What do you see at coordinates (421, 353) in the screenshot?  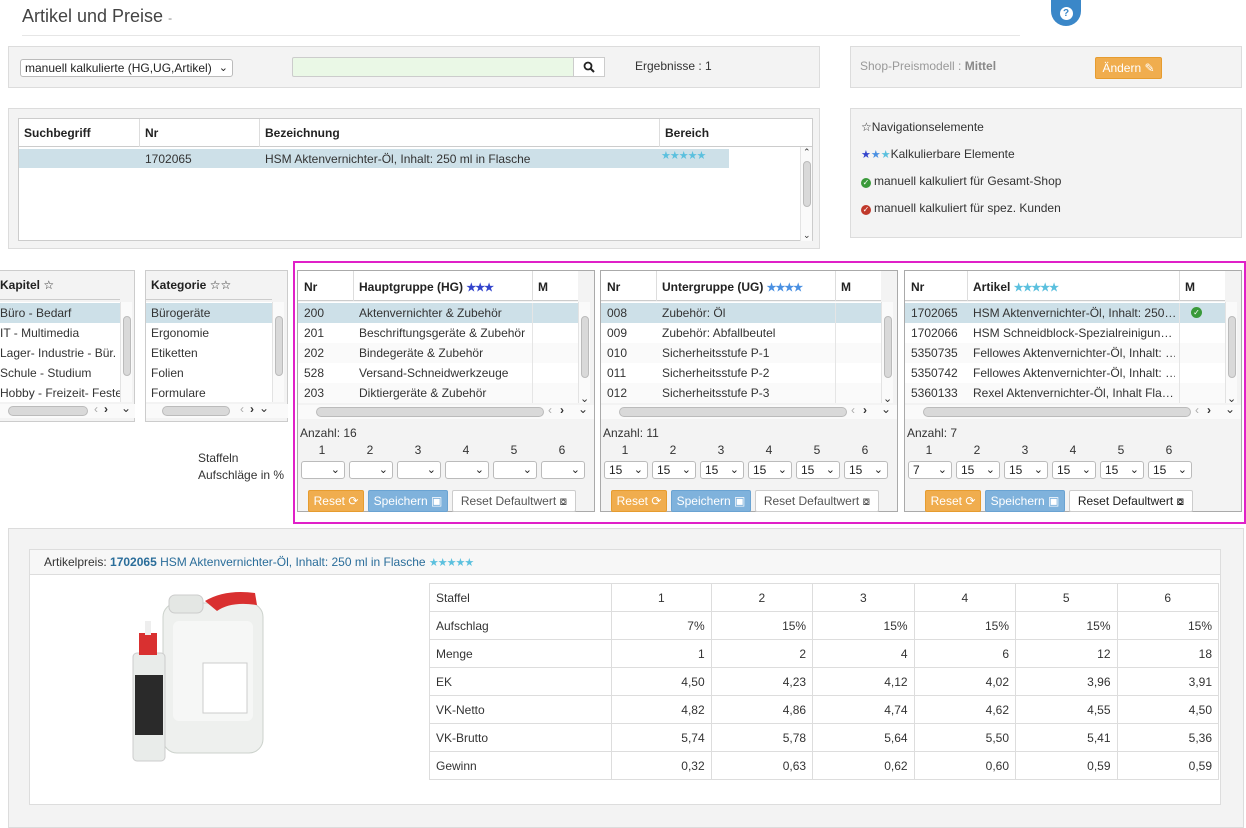 I see `cell-name: Bindegeräte & Zubehör` at bounding box center [421, 353].